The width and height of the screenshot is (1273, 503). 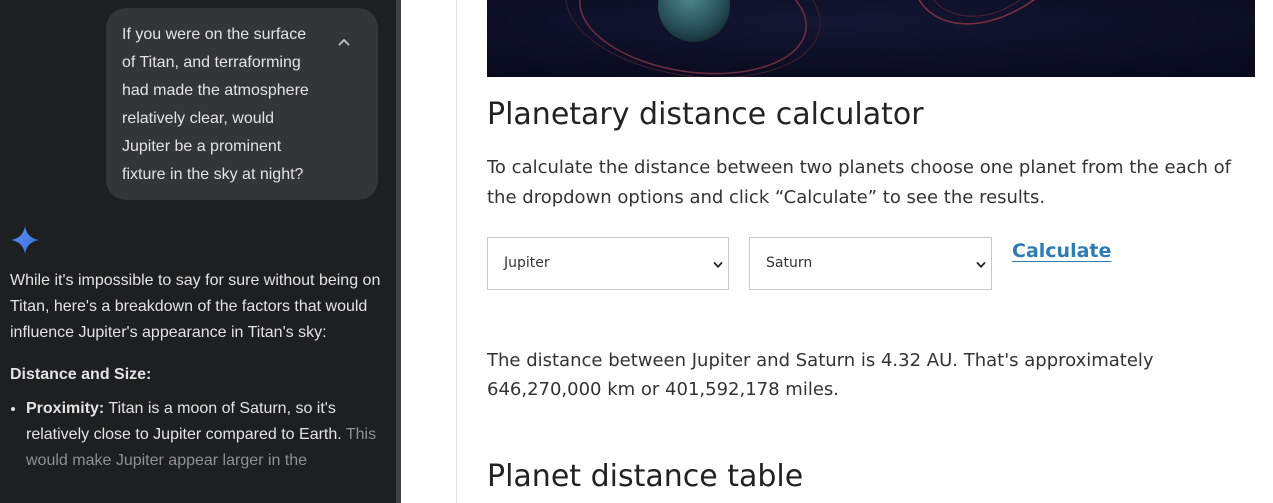 What do you see at coordinates (1061, 251) in the screenshot?
I see `calculate-link: Calculate` at bounding box center [1061, 251].